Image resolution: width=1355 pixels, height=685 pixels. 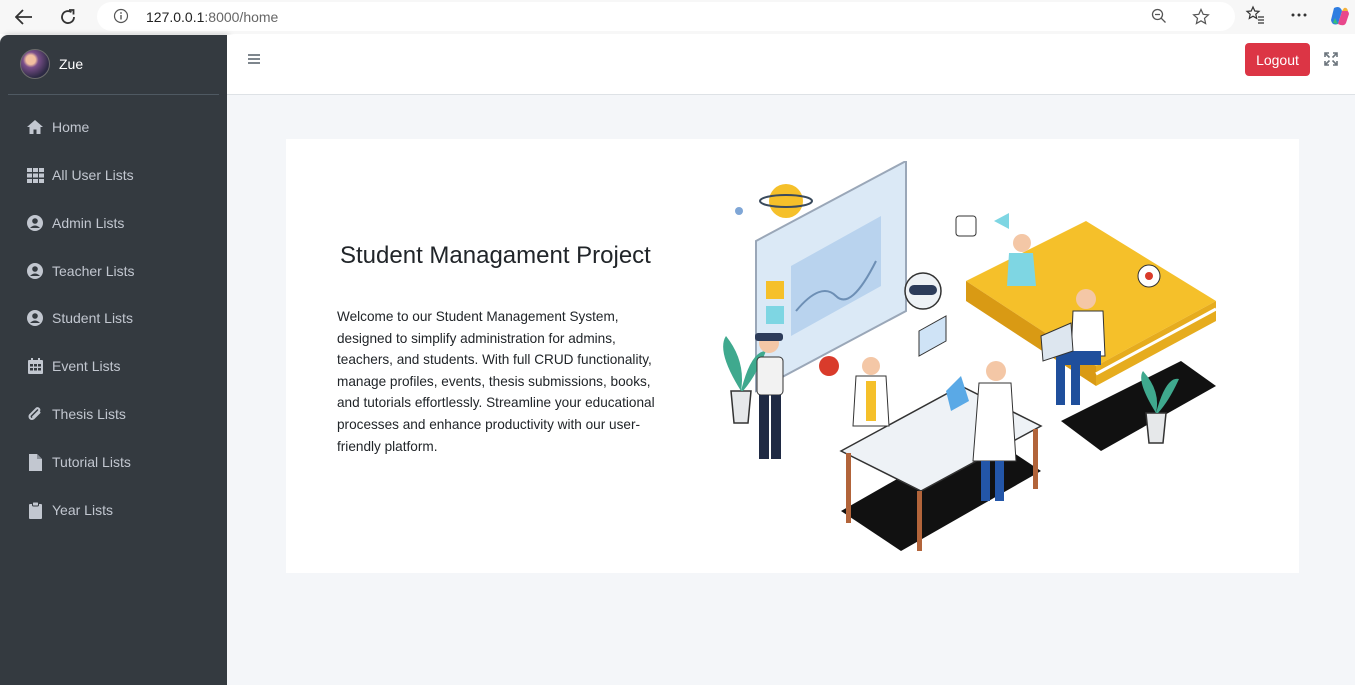 I want to click on reload-button, so click(x=68, y=17).